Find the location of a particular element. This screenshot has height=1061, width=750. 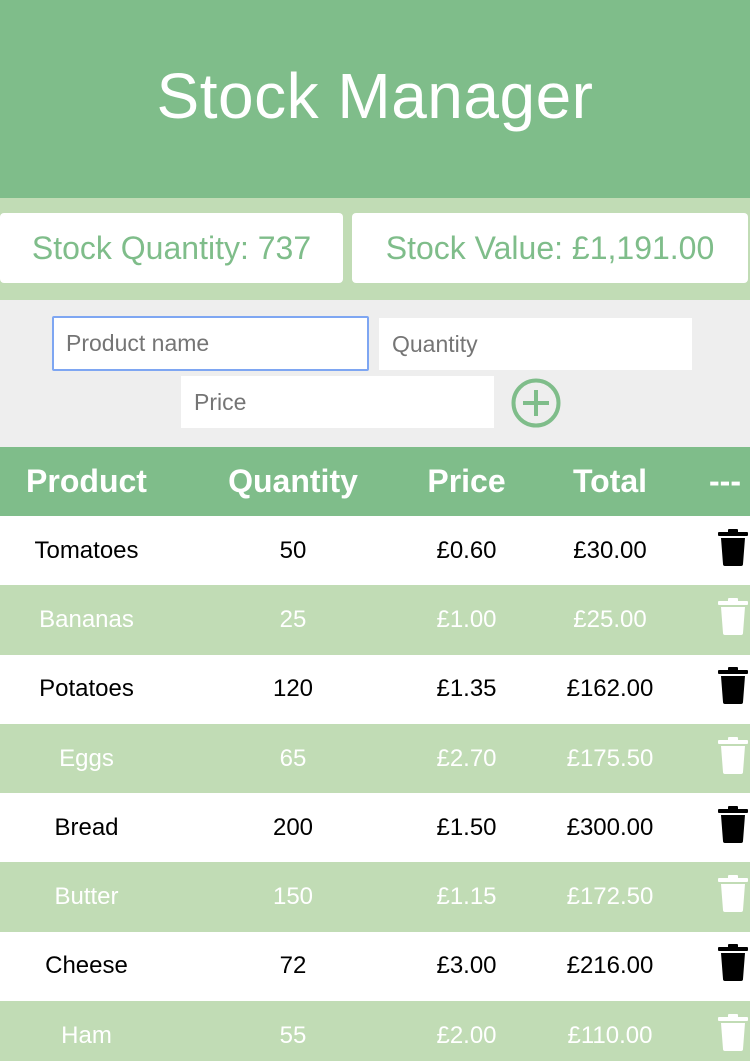

plus-circle-icon is located at coordinates (536, 403).